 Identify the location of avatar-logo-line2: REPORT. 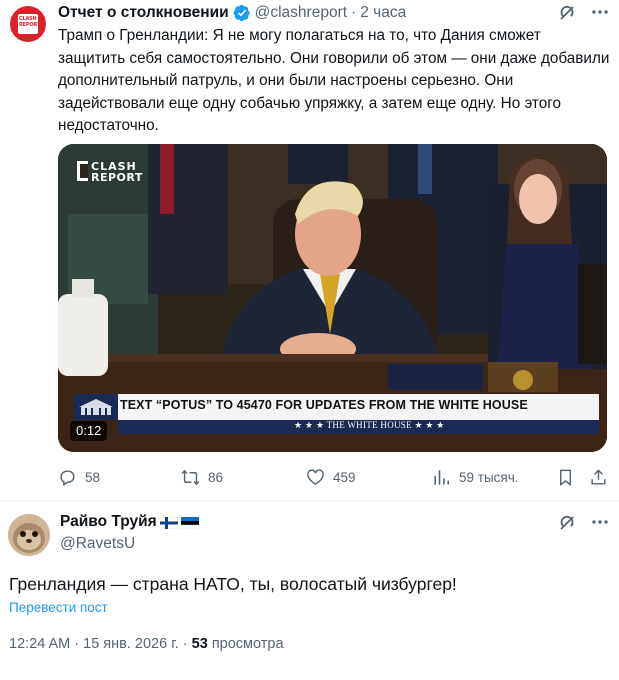
(30, 25).